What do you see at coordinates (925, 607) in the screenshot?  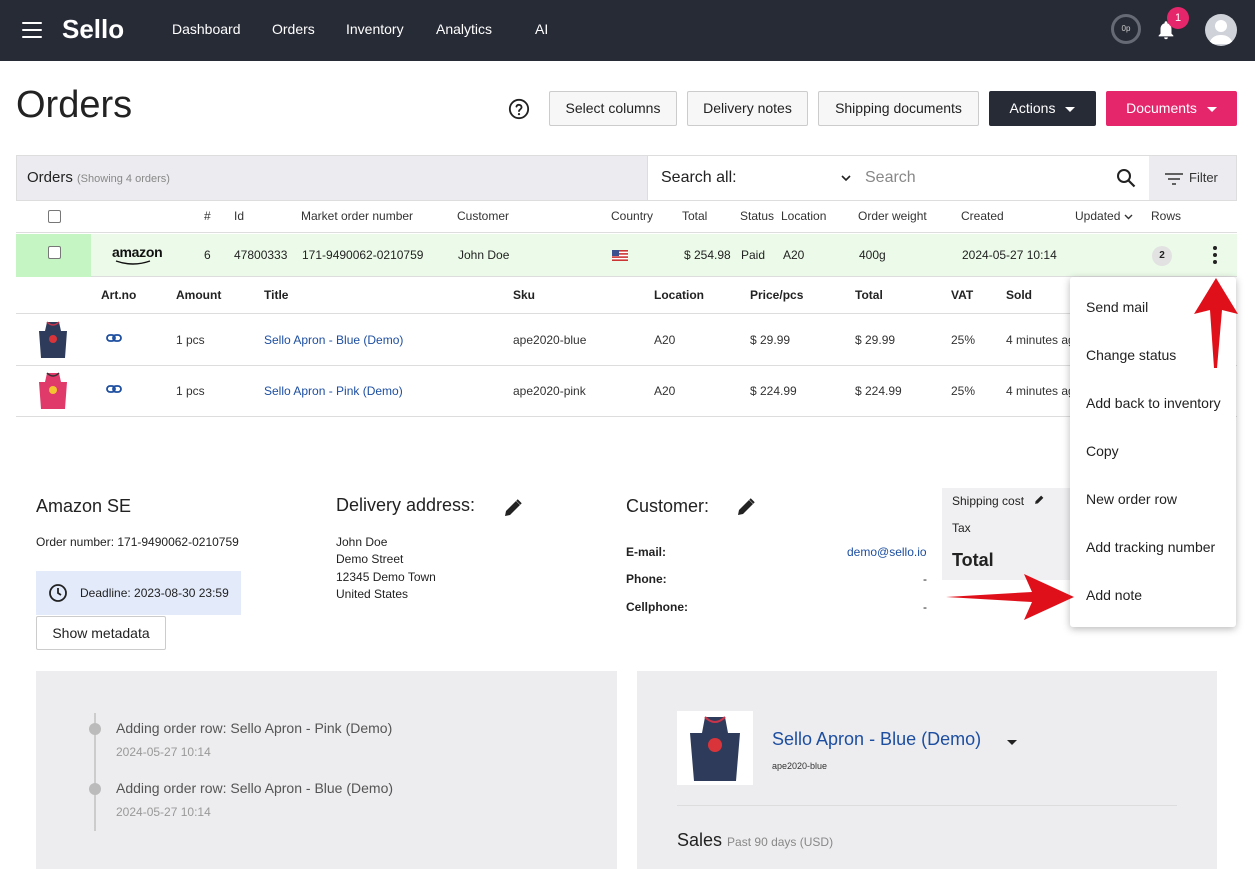 I see `cellphone-value: -` at bounding box center [925, 607].